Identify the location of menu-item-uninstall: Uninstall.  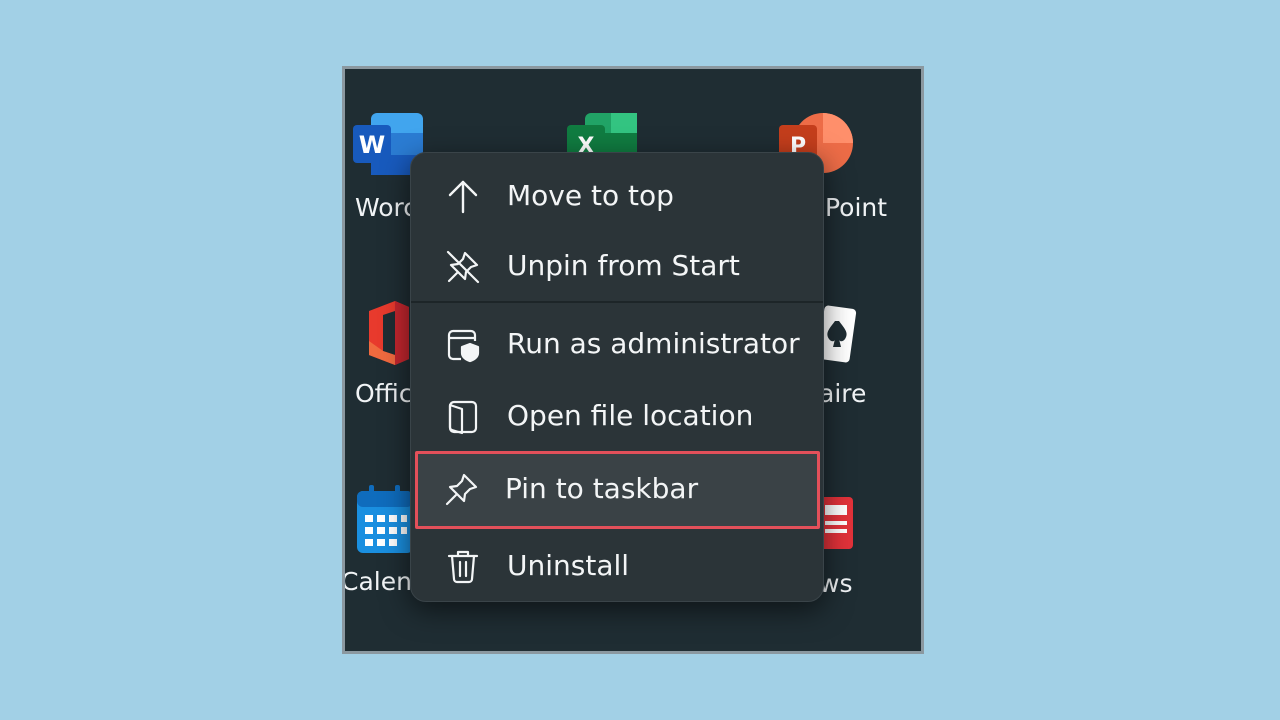
(617, 566).